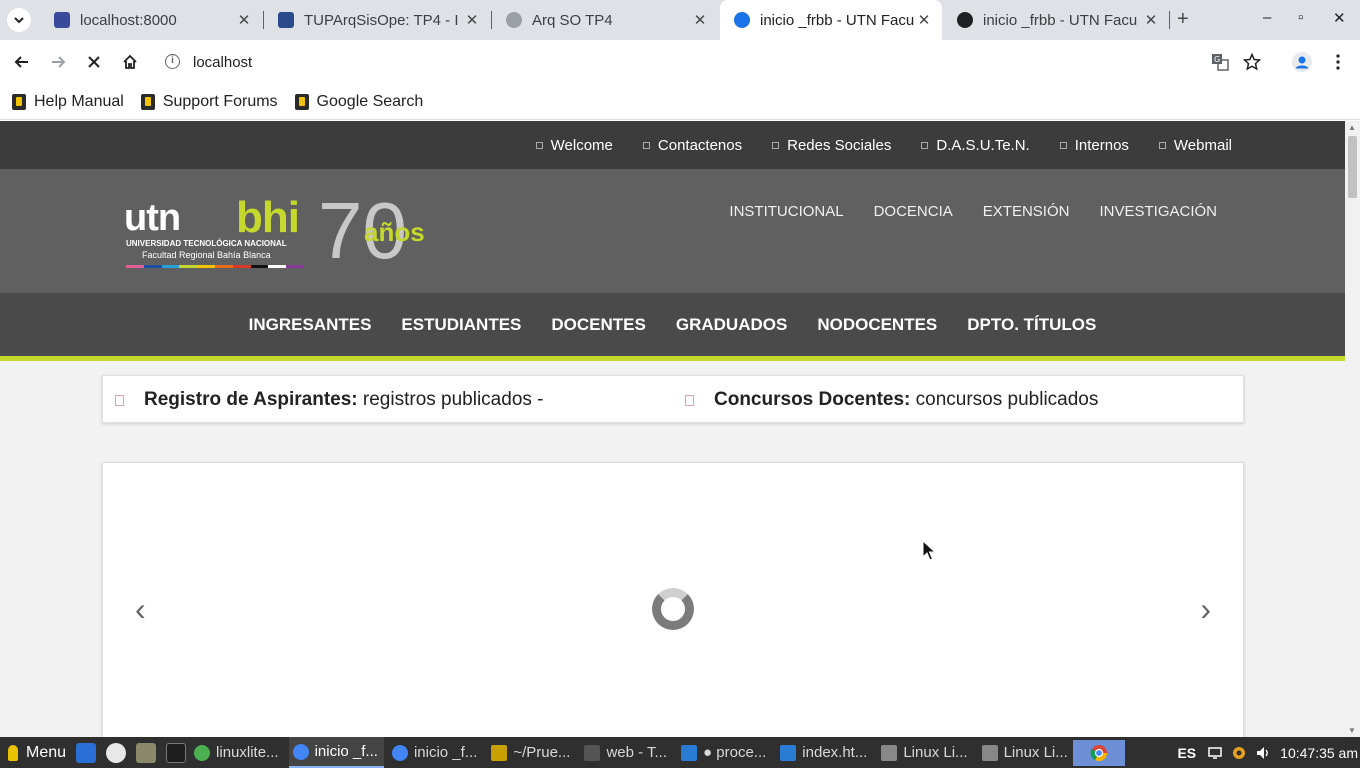  Describe the element at coordinates (1101, 145) in the screenshot. I see `top-link-label: Internos` at that location.